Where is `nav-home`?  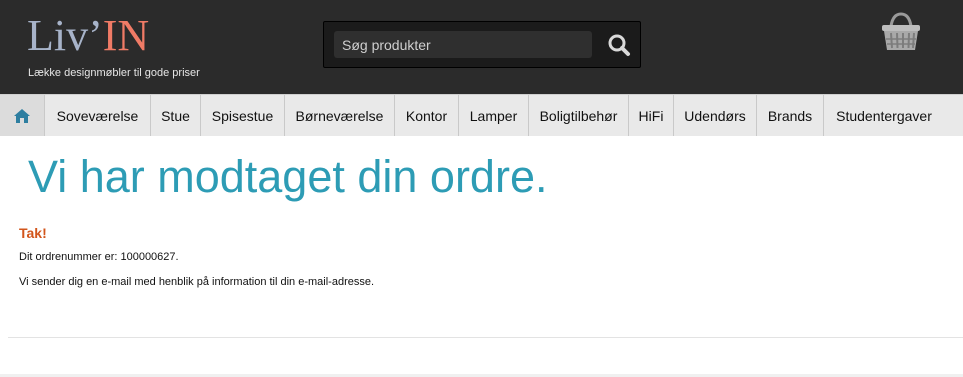
nav-home is located at coordinates (22, 115).